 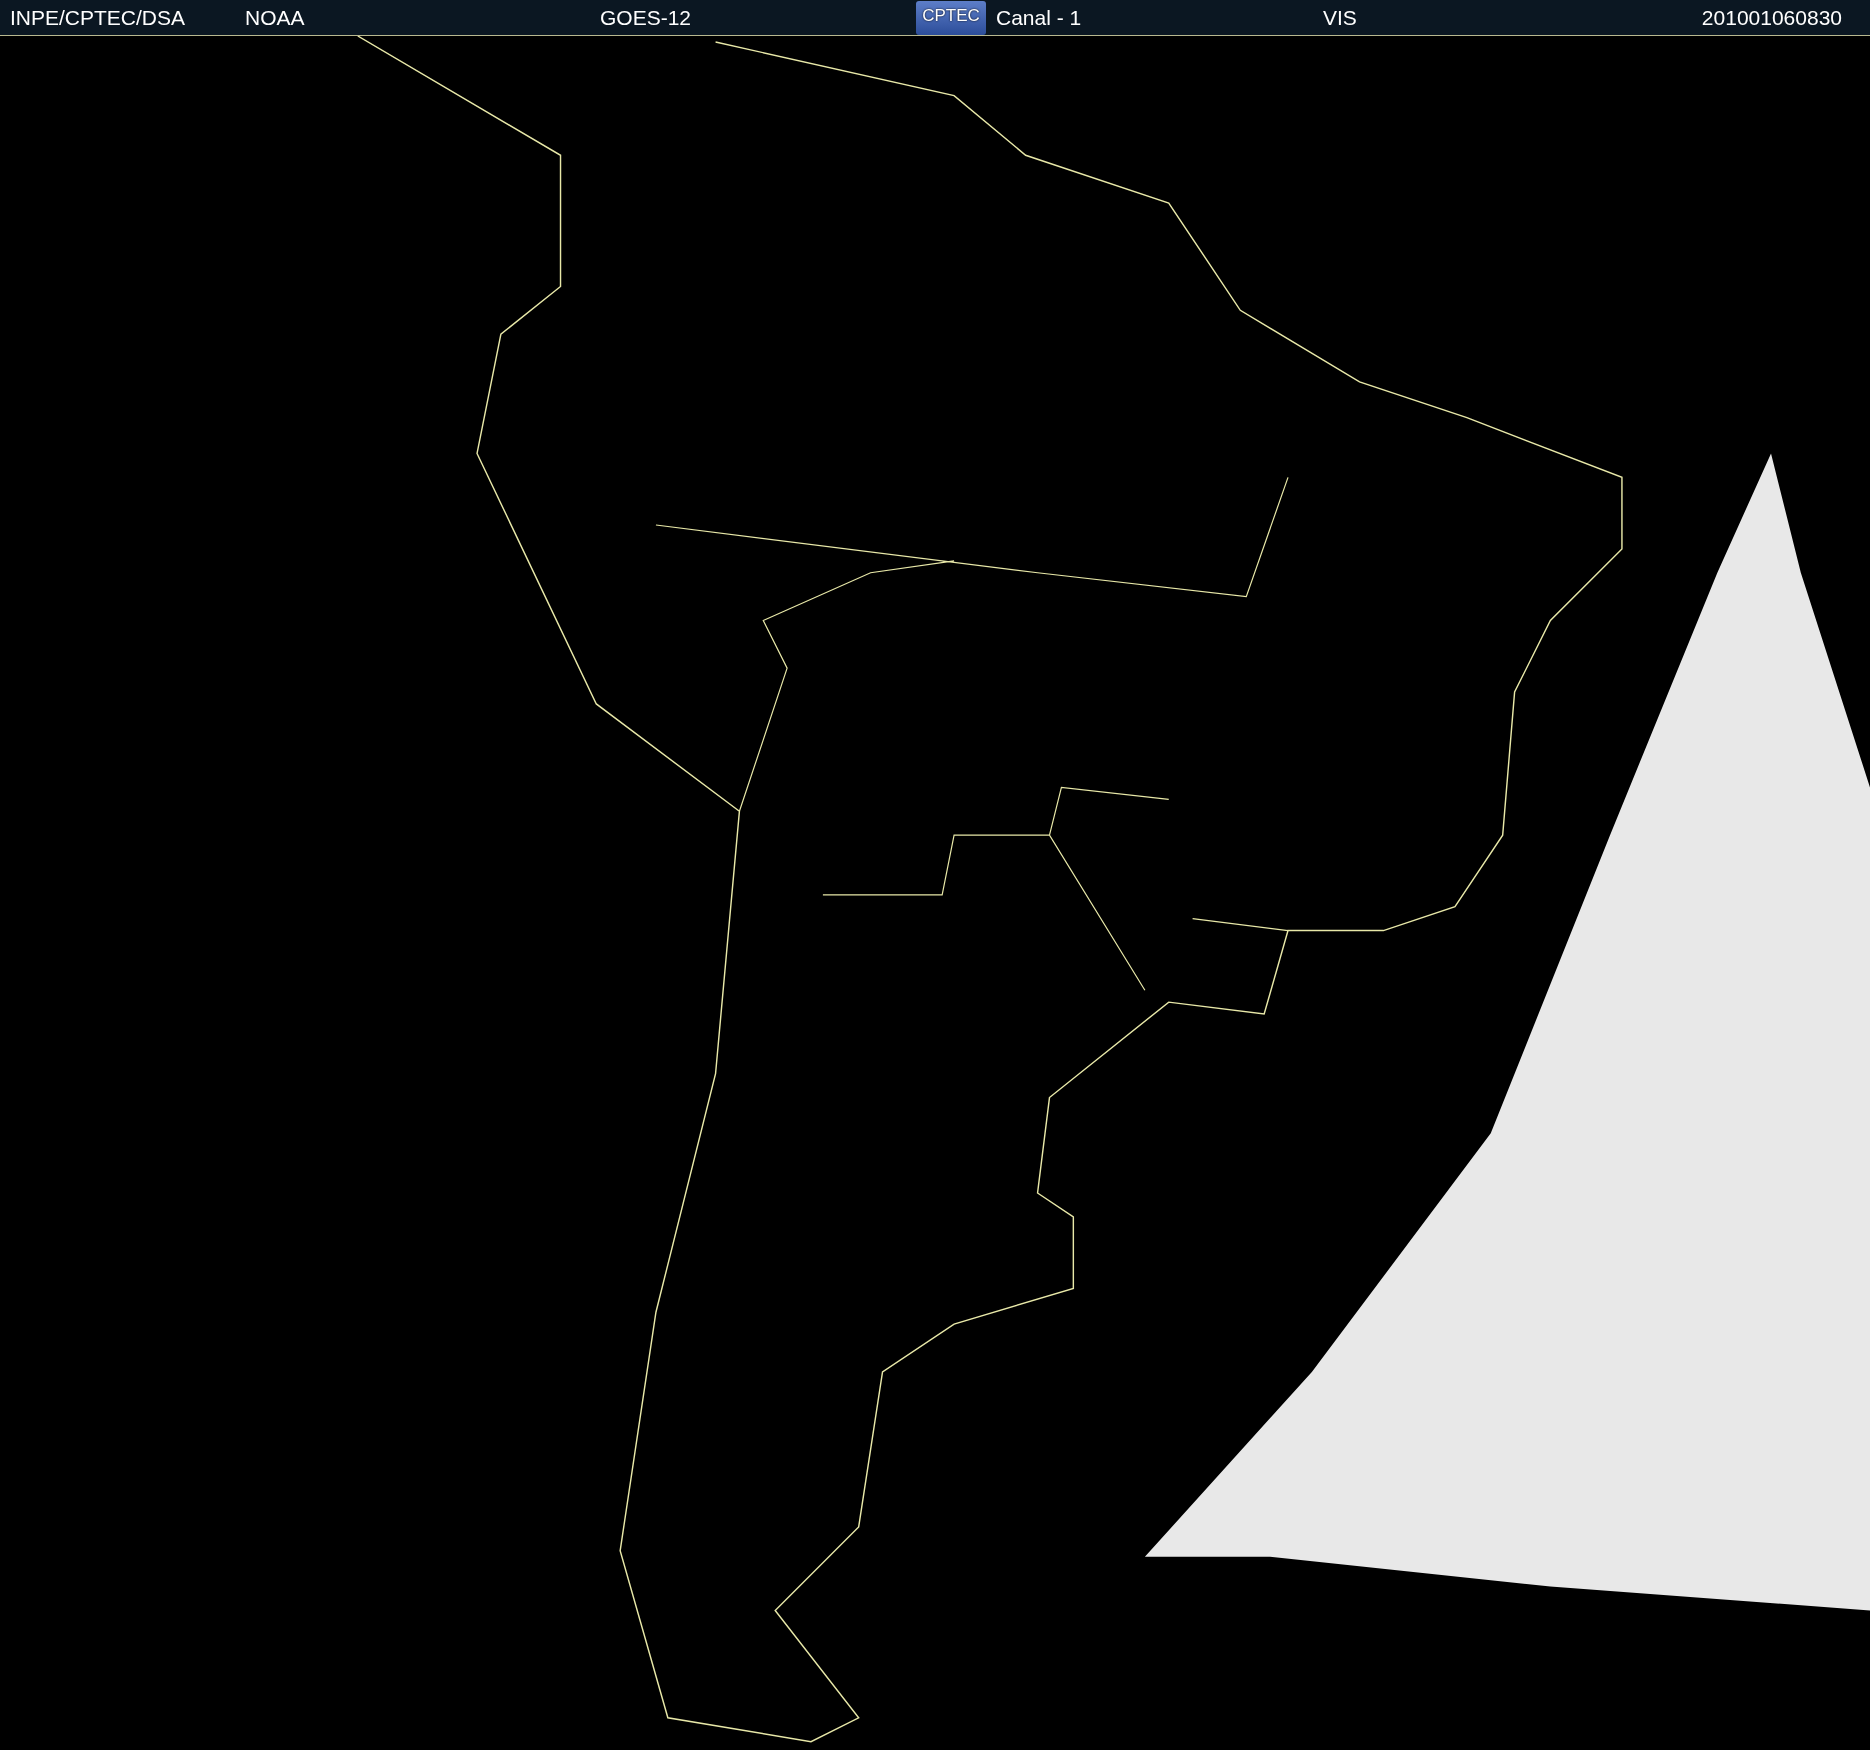 I want to click on header-label: VIS, so click(x=1340, y=17).